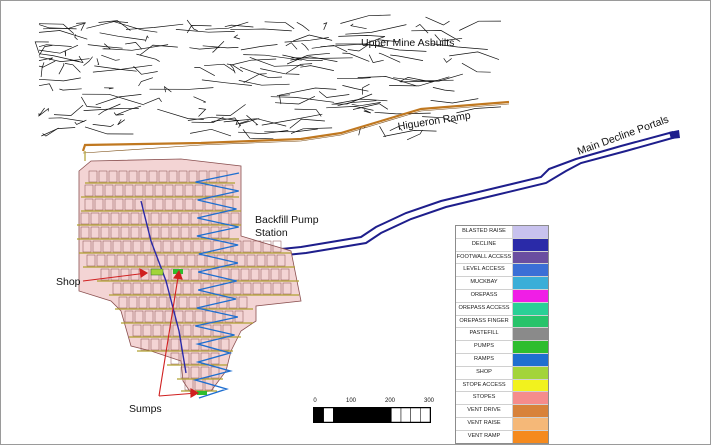 This screenshot has width=711, height=445. I want to click on legend-label: MUCKBAY, so click(484, 283).